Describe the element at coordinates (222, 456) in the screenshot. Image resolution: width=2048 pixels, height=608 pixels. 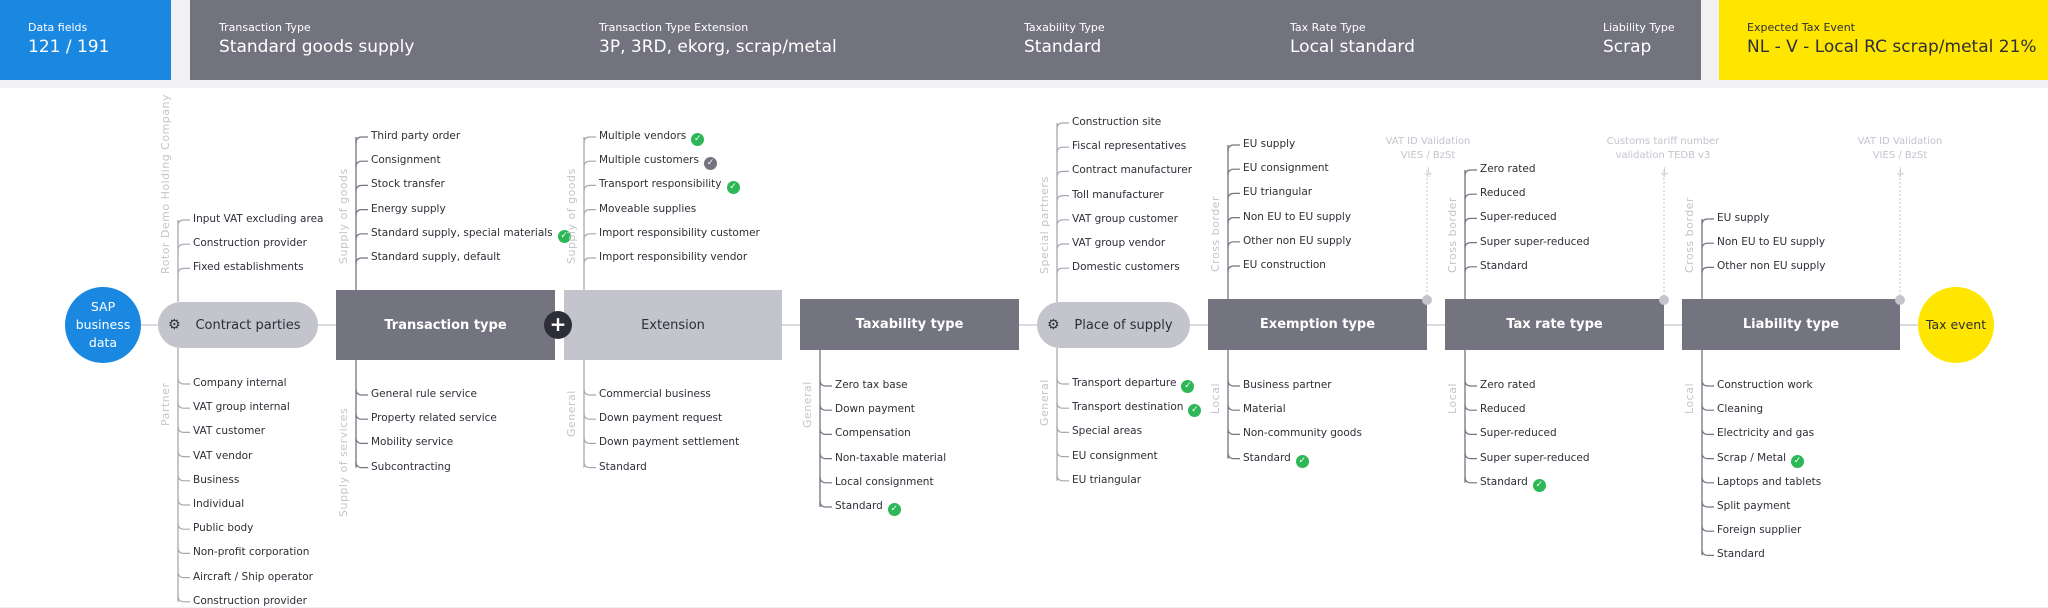
I see `option-item: VAT vendor` at that location.